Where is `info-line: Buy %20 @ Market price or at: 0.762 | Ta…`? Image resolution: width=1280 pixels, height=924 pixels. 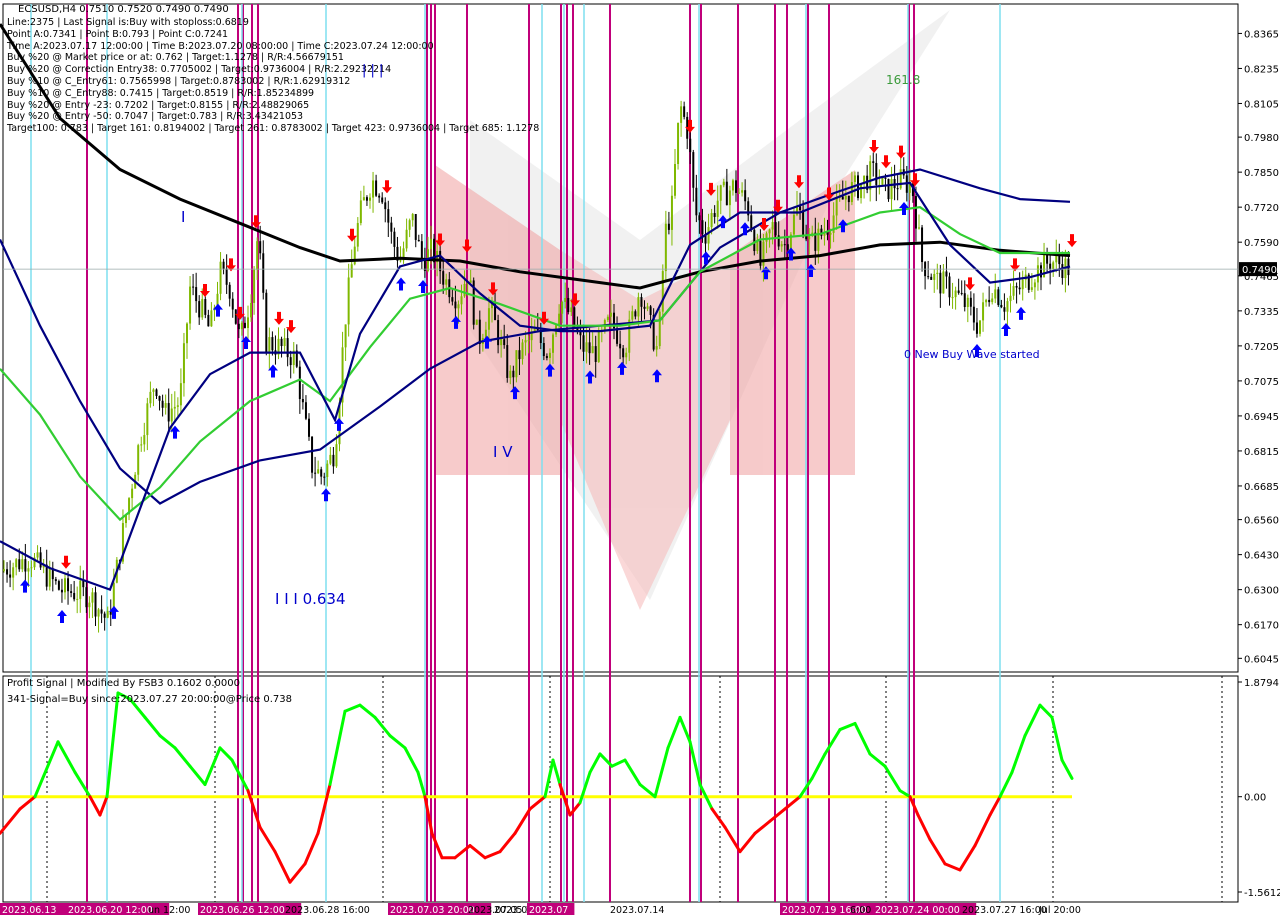
info-line: Buy %20 @ Market price or at: 0.762 | Ta… is located at coordinates (175, 58).